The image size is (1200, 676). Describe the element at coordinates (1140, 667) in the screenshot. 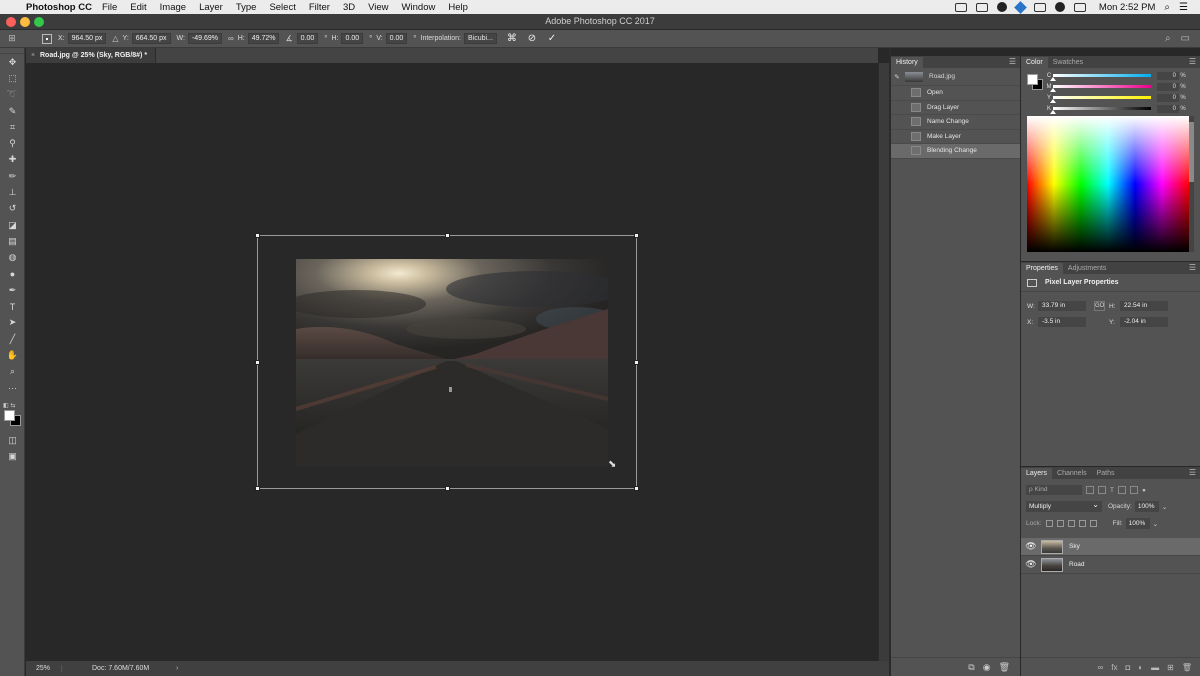

I see `adjustment-layer-icon: ◐` at that location.